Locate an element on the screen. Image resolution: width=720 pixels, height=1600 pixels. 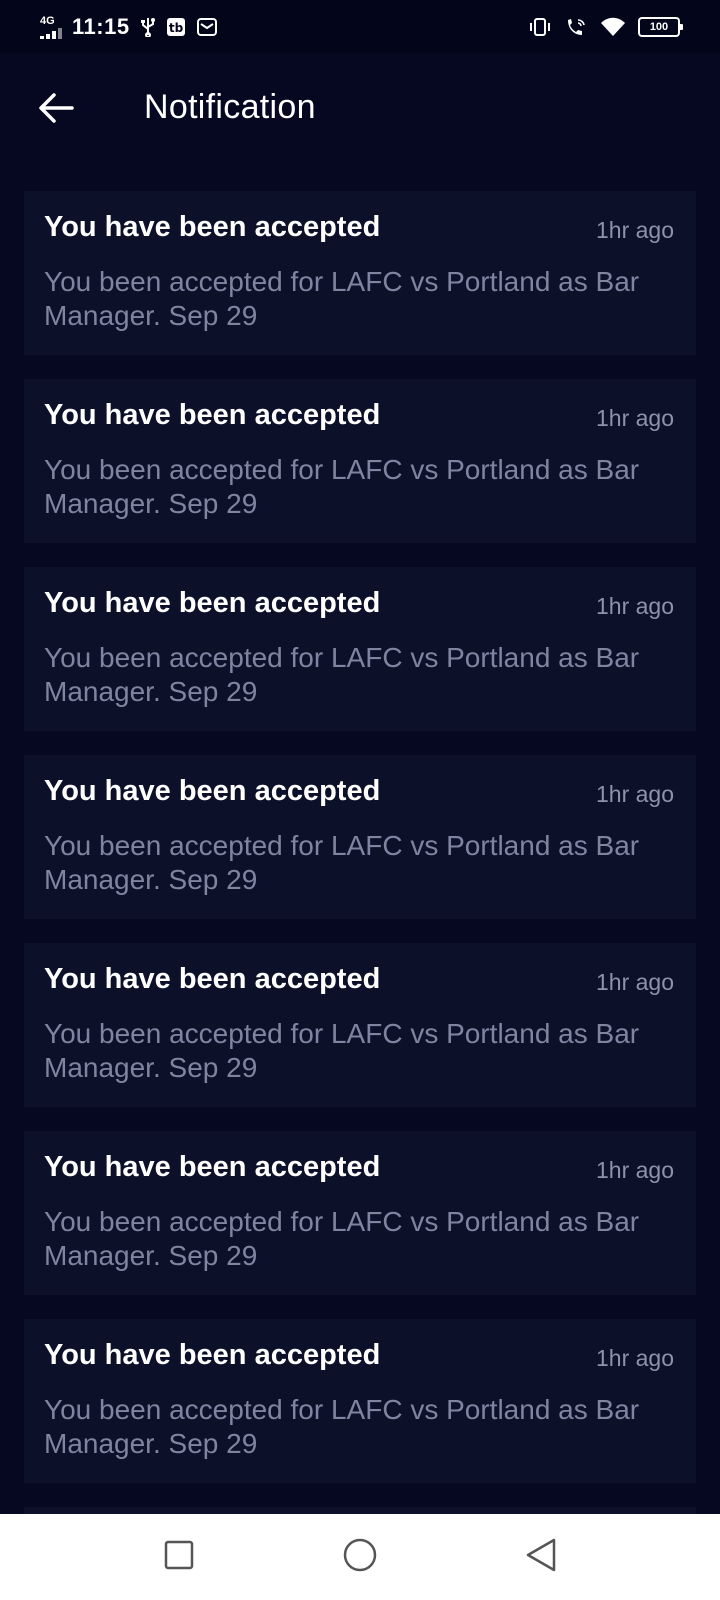
recents-button is located at coordinates (179, 1557).